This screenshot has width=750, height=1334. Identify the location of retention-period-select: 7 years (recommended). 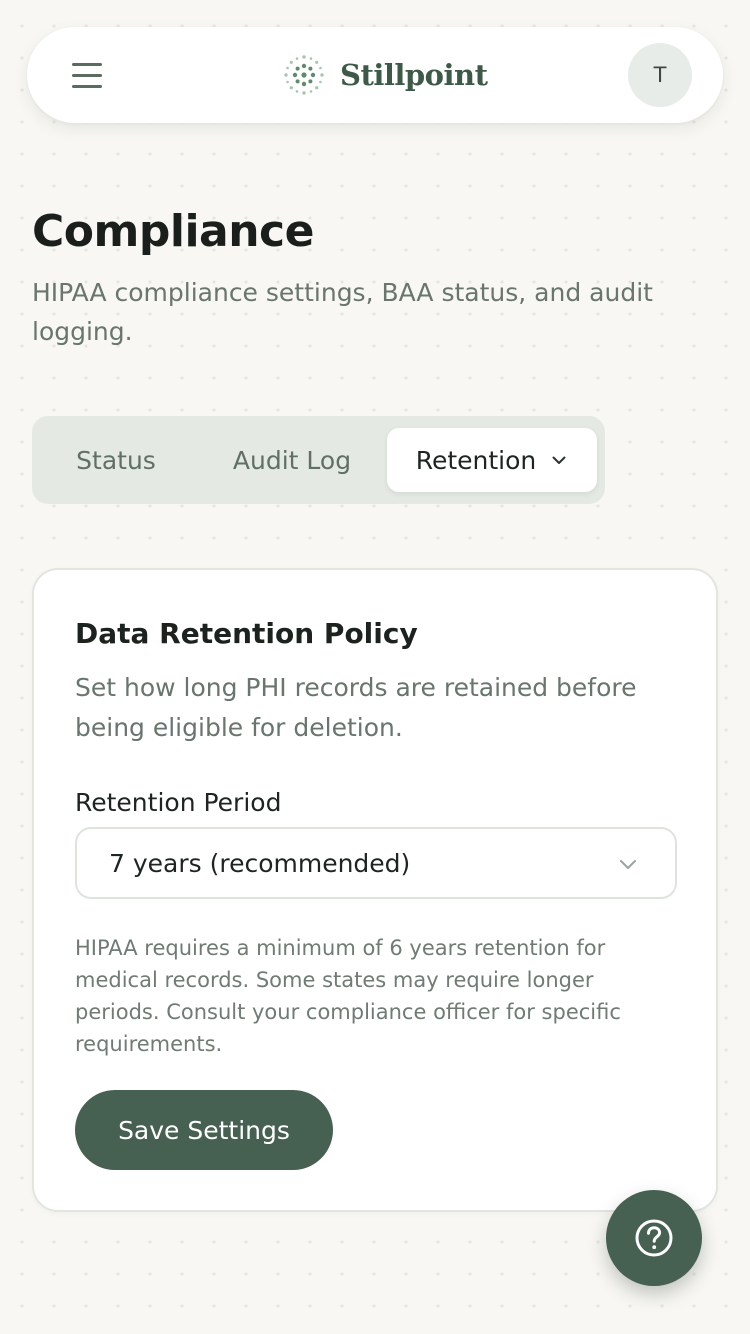
(376, 863).